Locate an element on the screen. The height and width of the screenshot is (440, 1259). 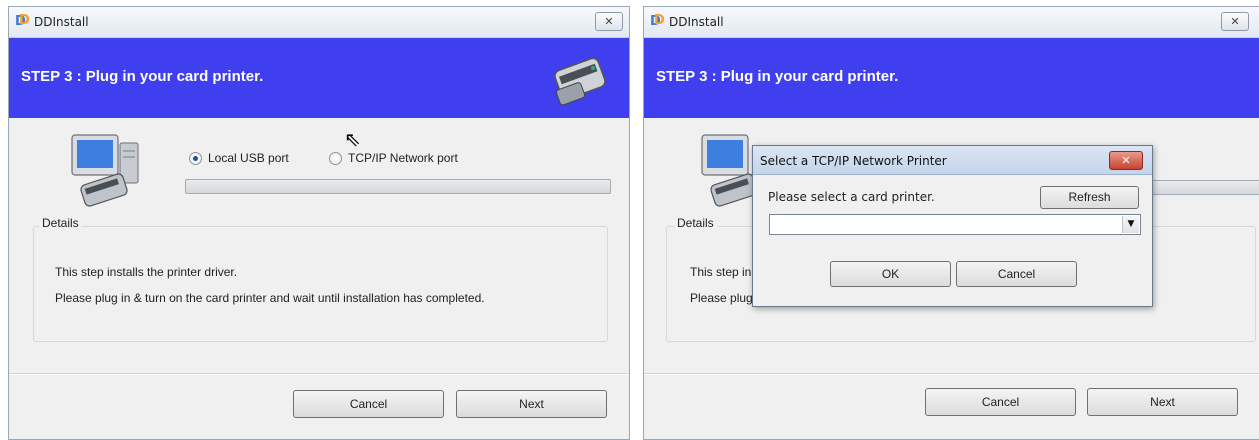
details-line-2: Please plug is located at coordinates (721, 298).